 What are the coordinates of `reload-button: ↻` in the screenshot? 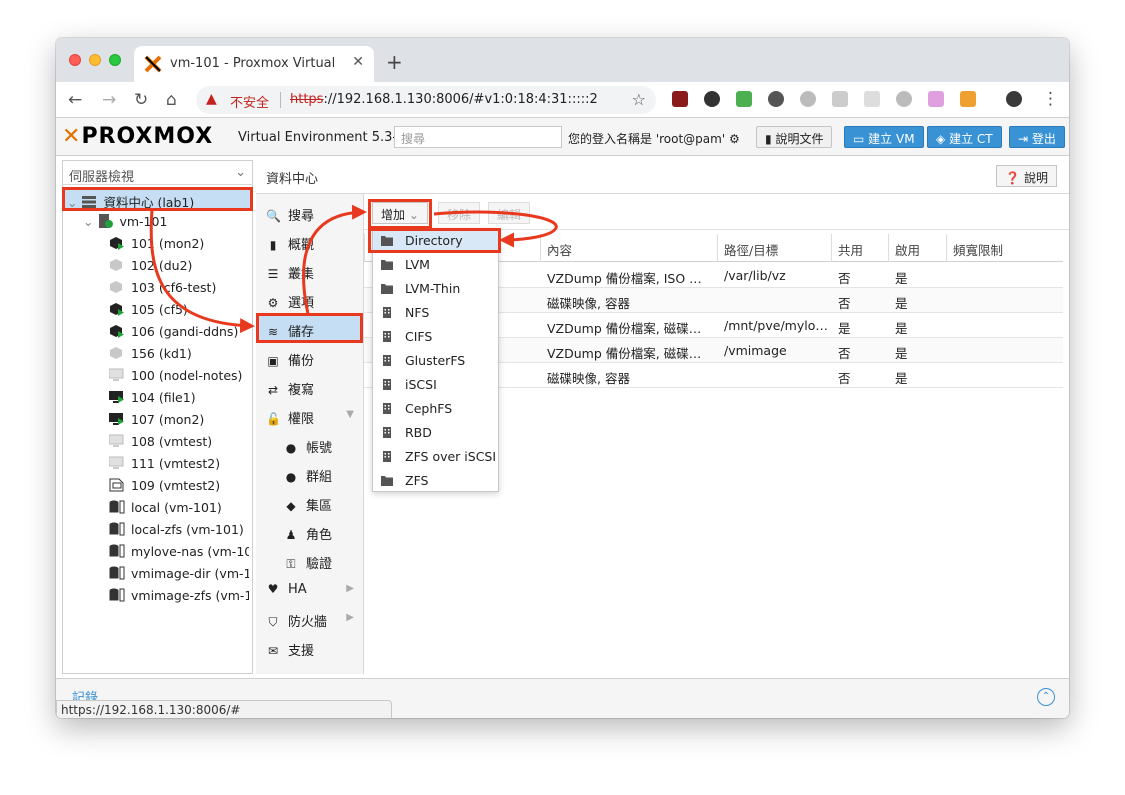 It's located at (141, 100).